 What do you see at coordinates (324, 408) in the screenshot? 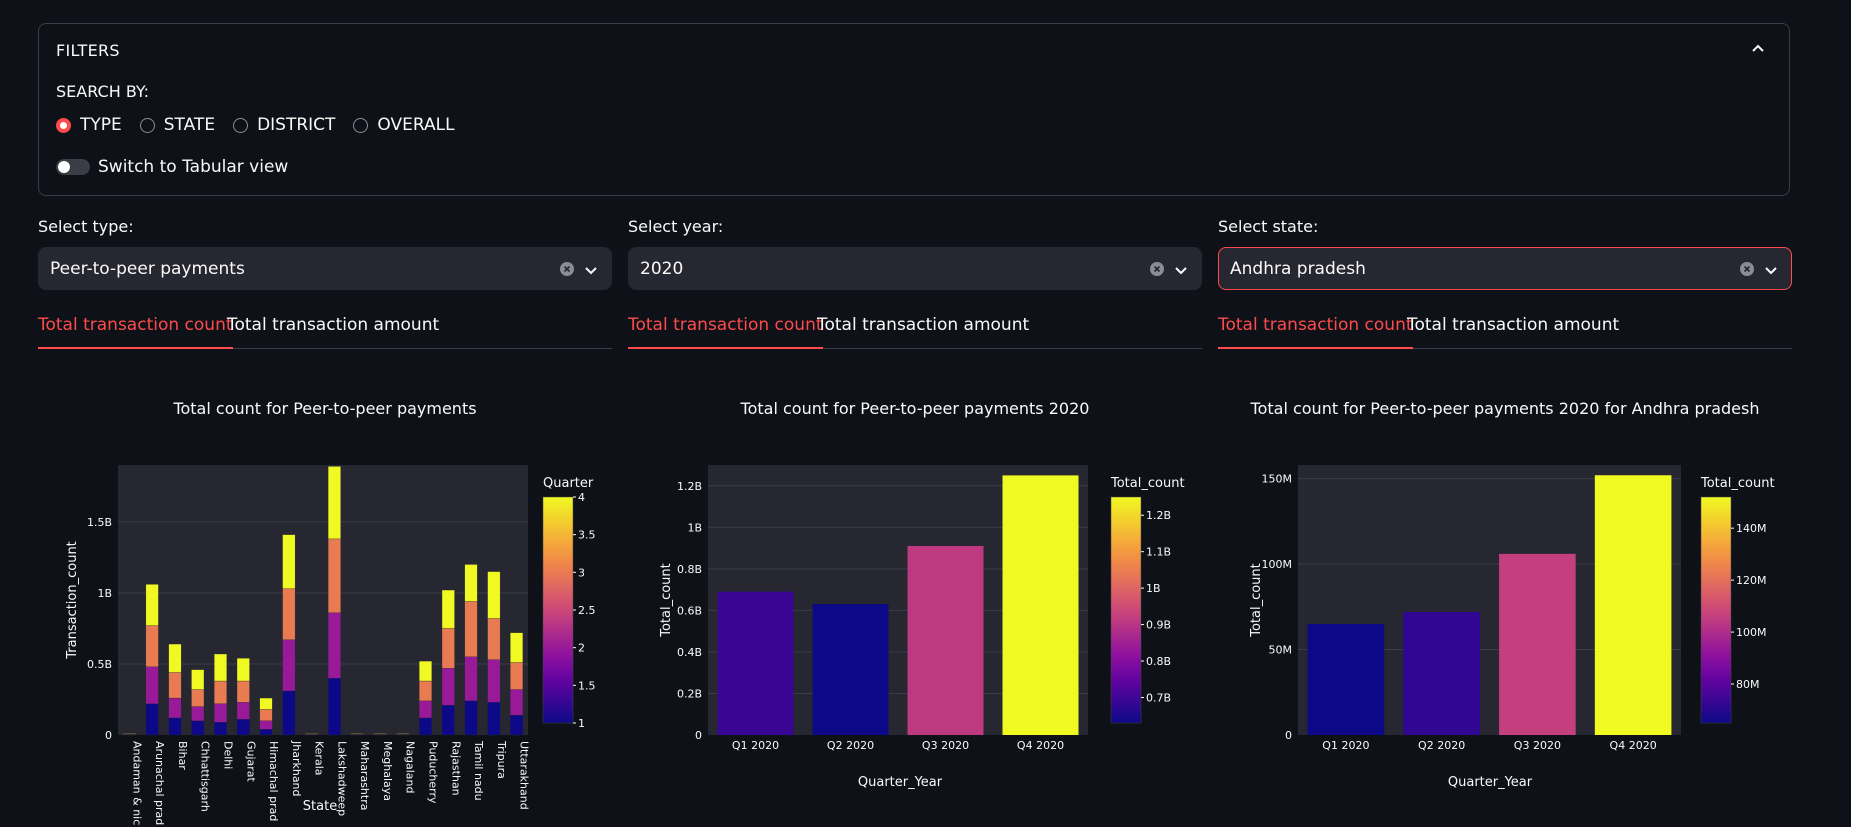
I see `chart-title: Total count for Peer-to-peer payments` at bounding box center [324, 408].